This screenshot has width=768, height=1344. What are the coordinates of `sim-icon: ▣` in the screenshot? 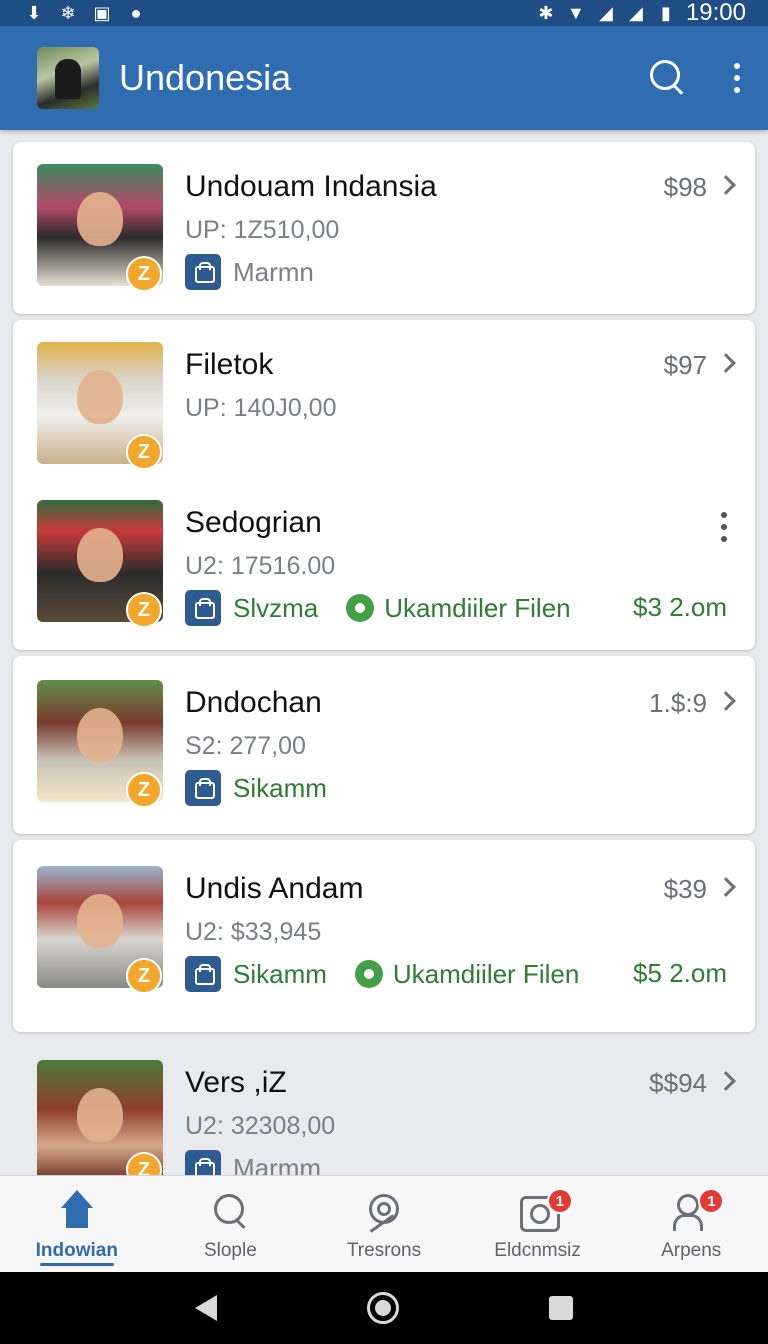 It's located at (102, 13).